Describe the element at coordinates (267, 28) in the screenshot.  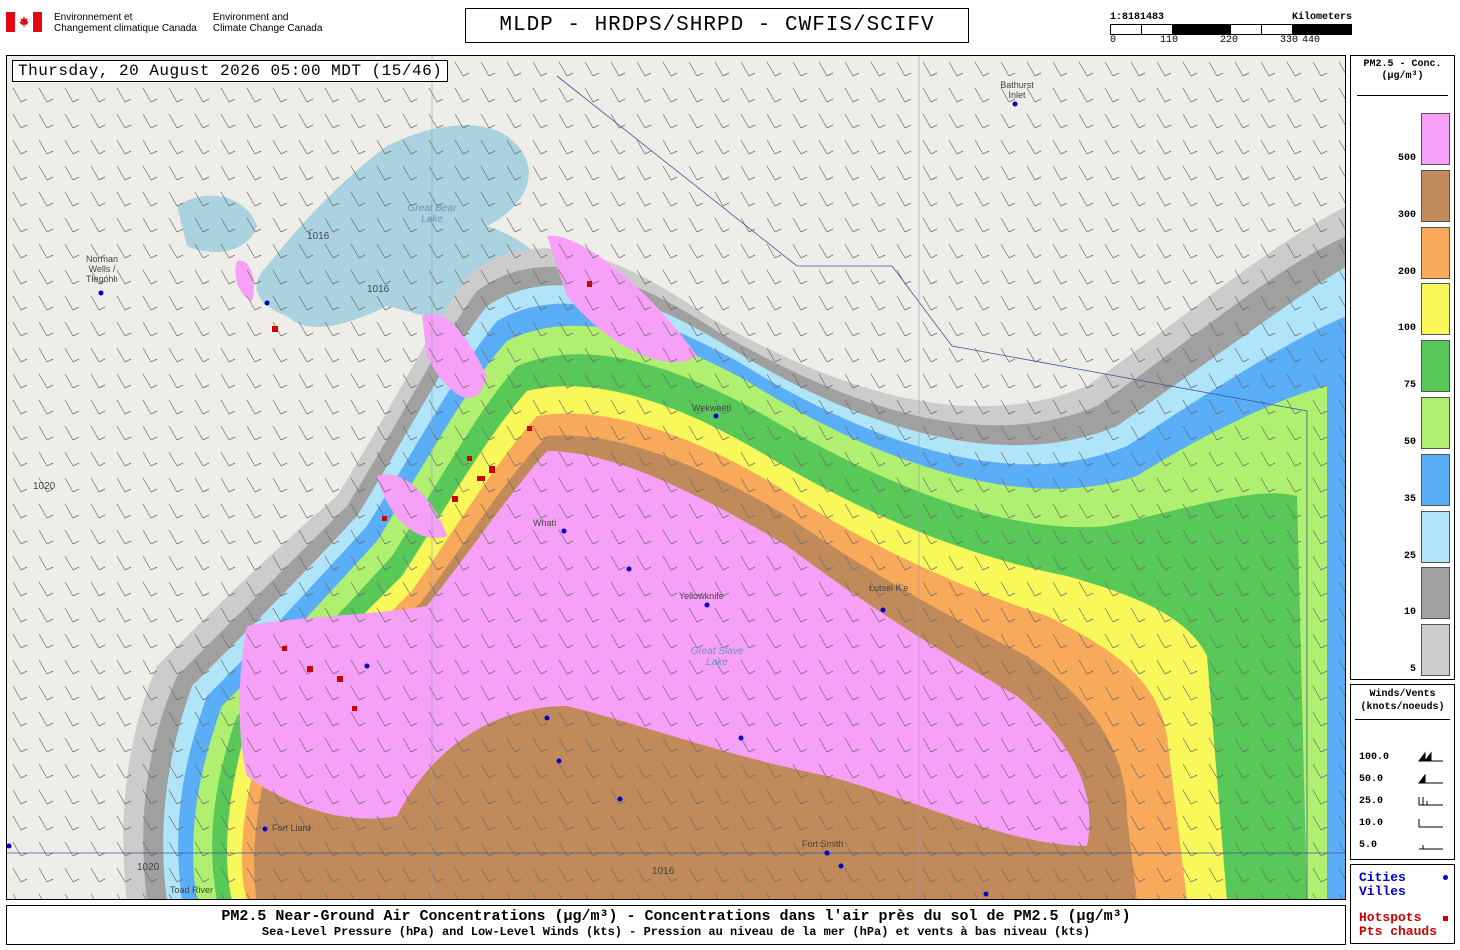
I see `gov-en-line2: Climate Change Canada` at that location.